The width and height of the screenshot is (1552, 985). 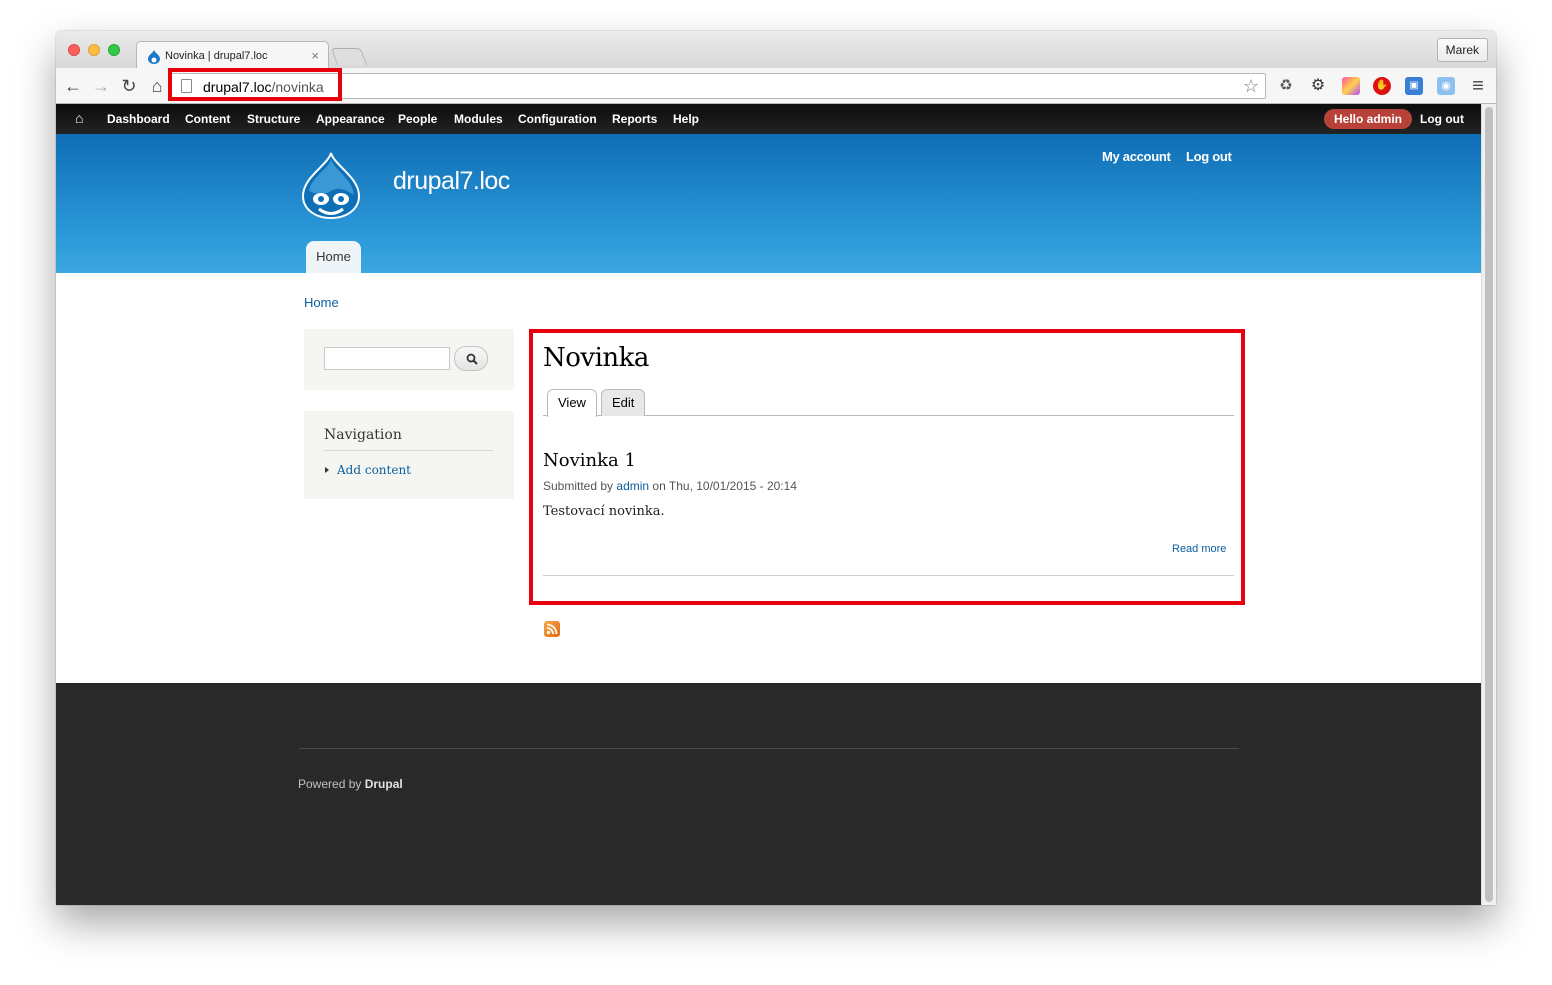 I want to click on main-menu-home-tab: Home, so click(x=333, y=257).